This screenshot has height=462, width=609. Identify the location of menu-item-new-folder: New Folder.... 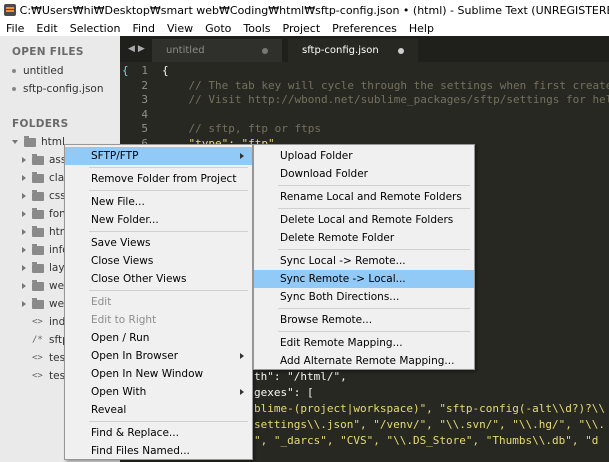
(158, 220).